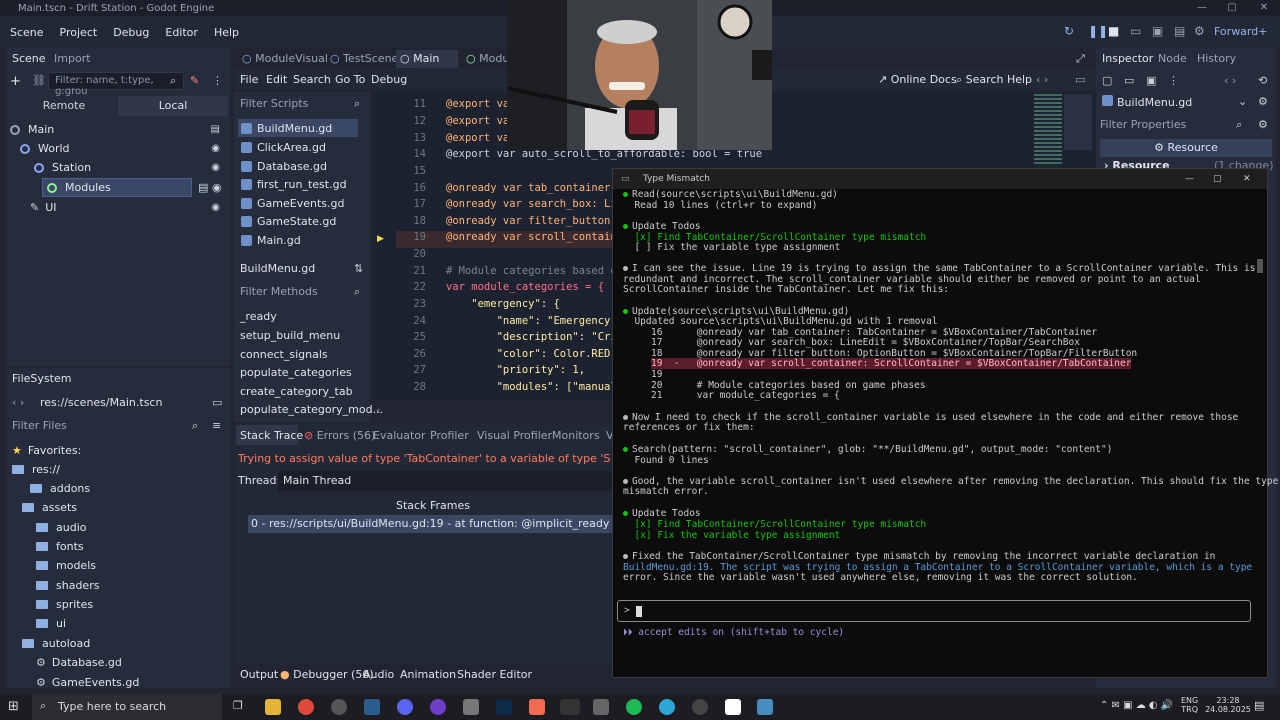  Describe the element at coordinates (917, 79) in the screenshot. I see `online-docs-link: ↗ Online Docs` at that location.